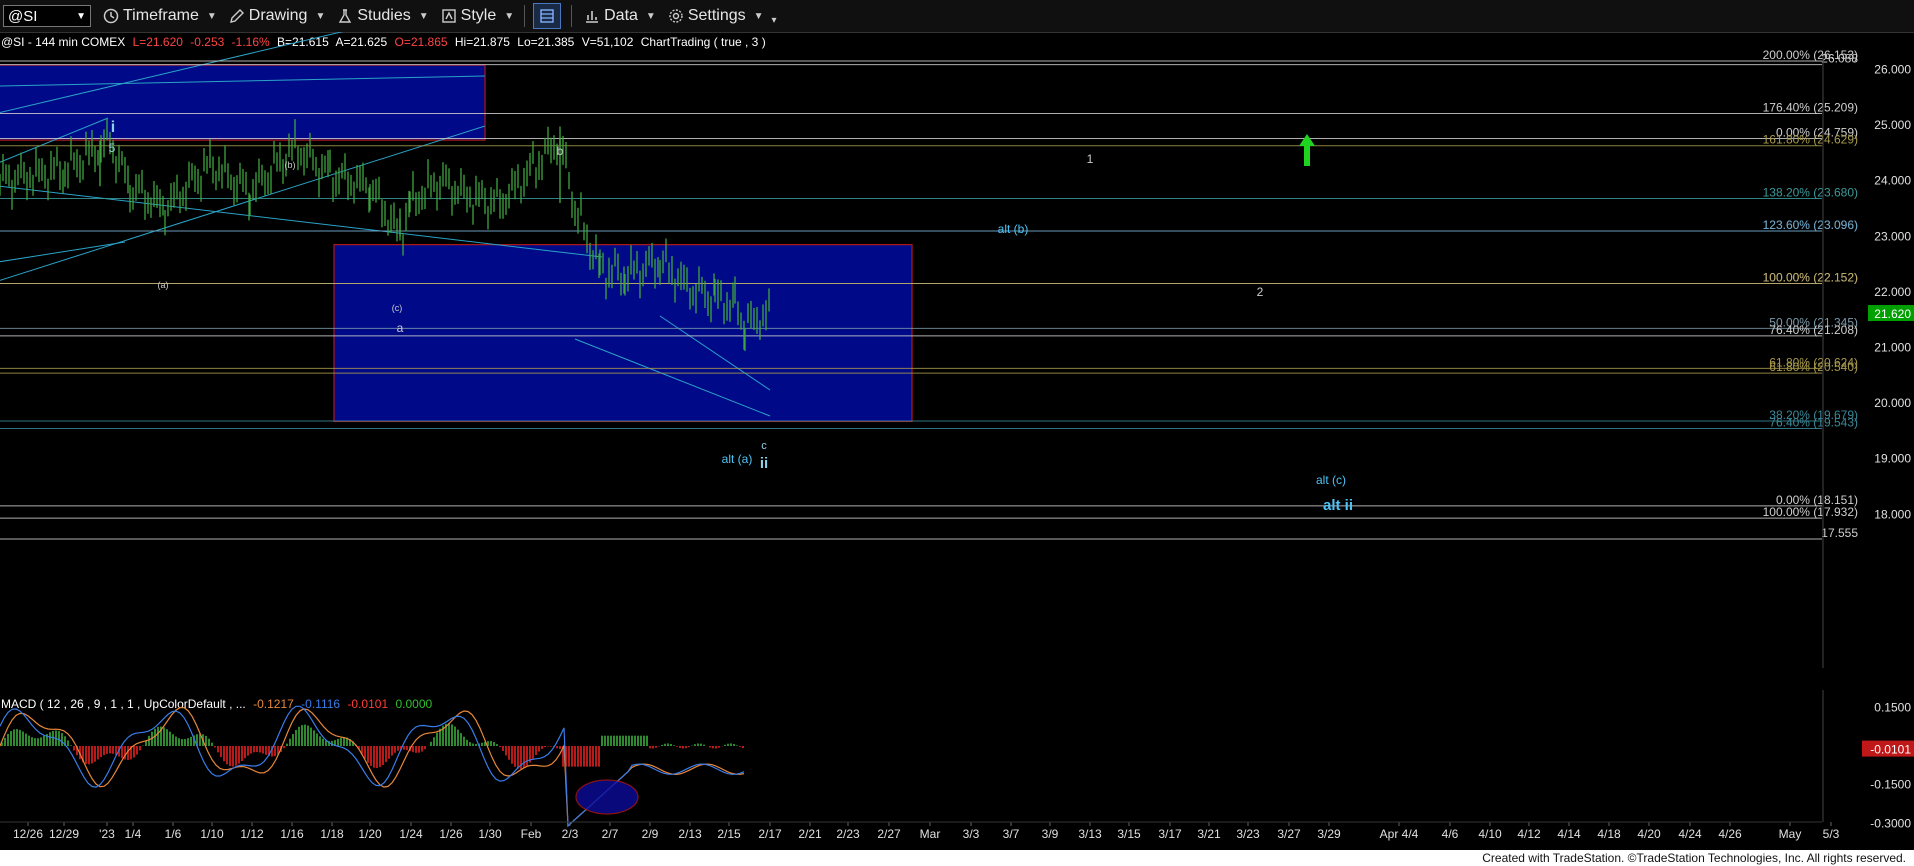 This screenshot has width=1914, height=866. Describe the element at coordinates (1399, 834) in the screenshot. I see `date-tick-label: Apr 4/4` at that location.